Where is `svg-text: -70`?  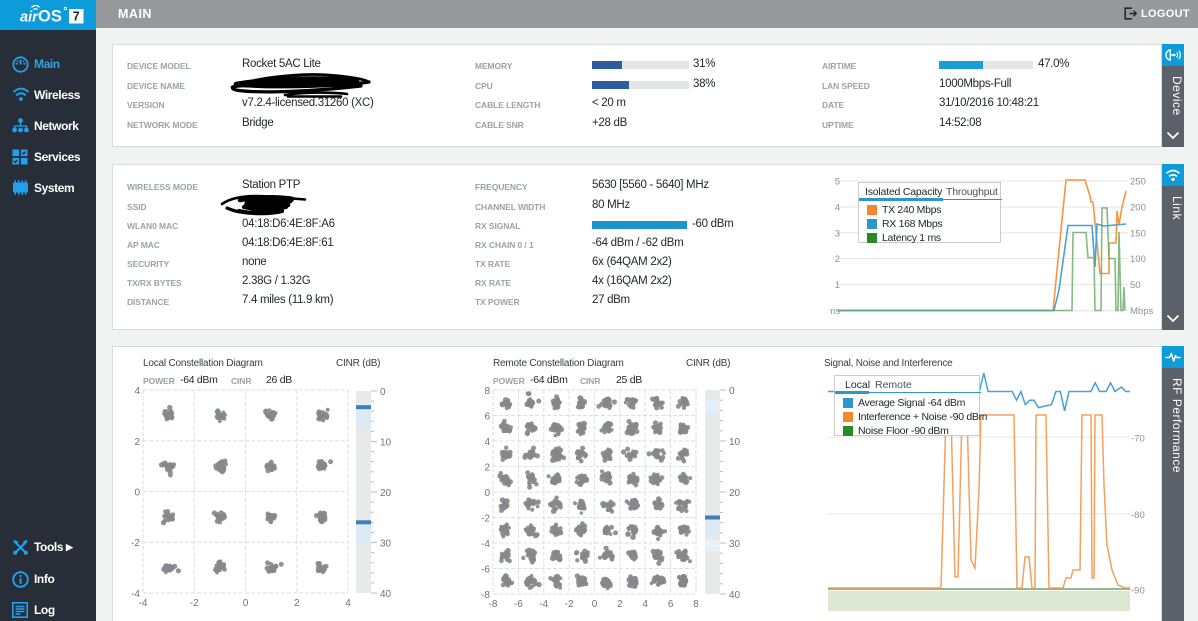 svg-text: -70 is located at coordinates (1138, 438).